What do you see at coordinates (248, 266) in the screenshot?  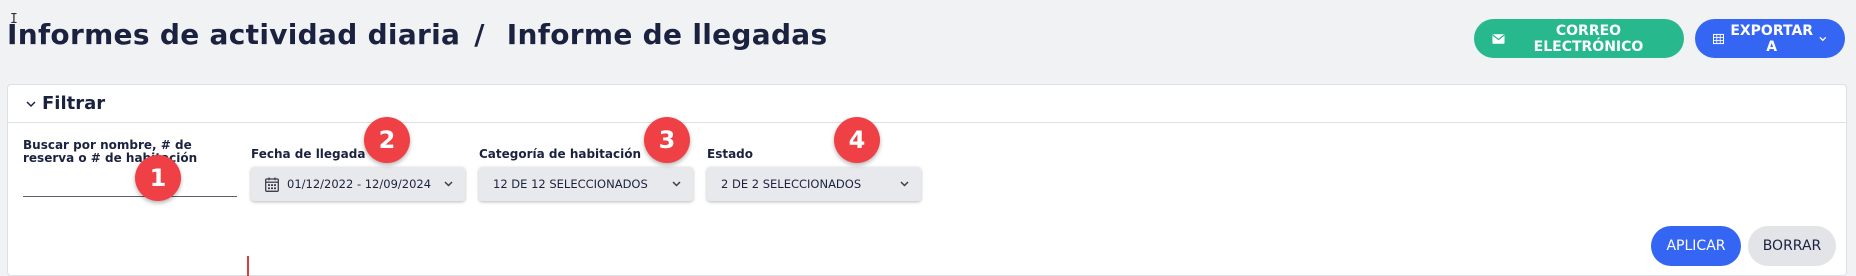 I see `red-marker` at bounding box center [248, 266].